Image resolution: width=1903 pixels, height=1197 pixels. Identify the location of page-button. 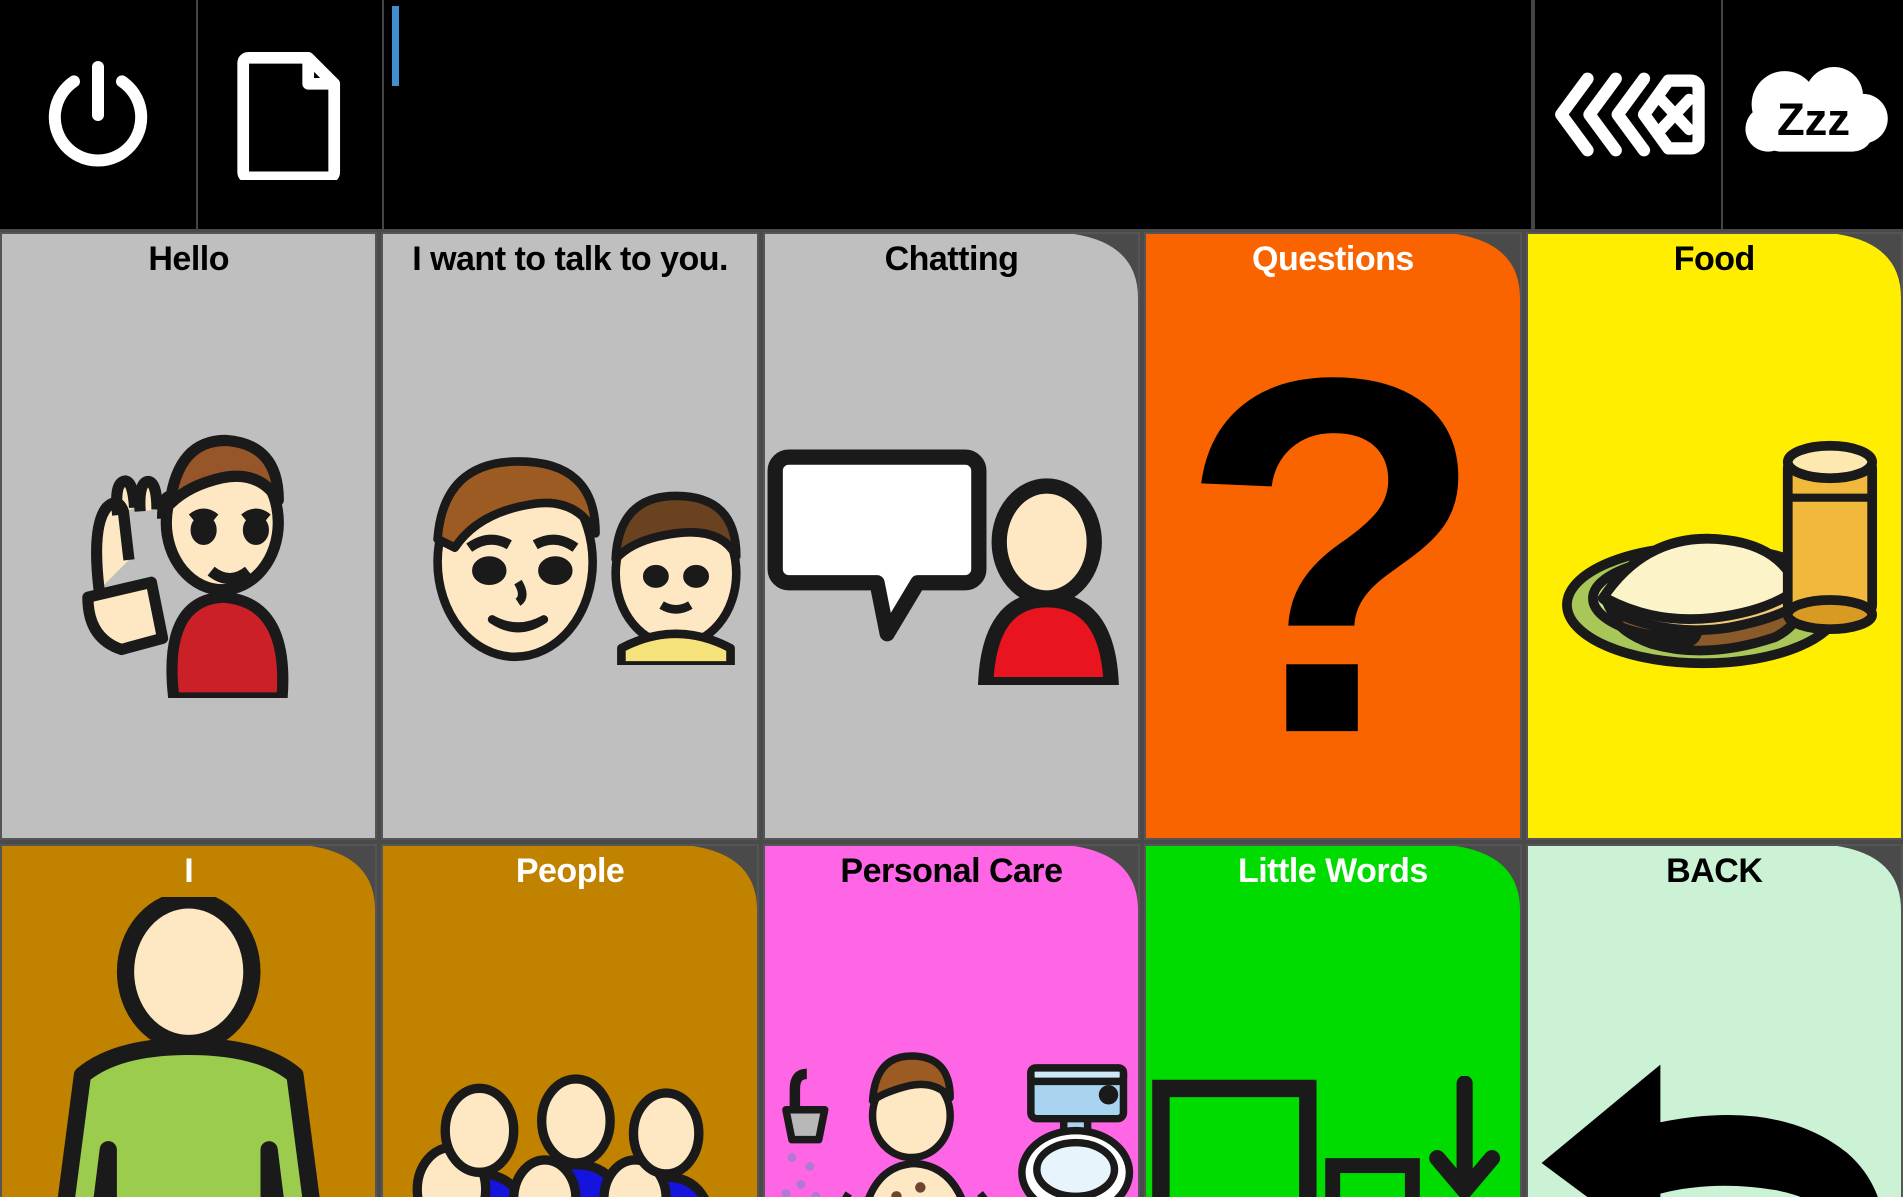
(291, 114).